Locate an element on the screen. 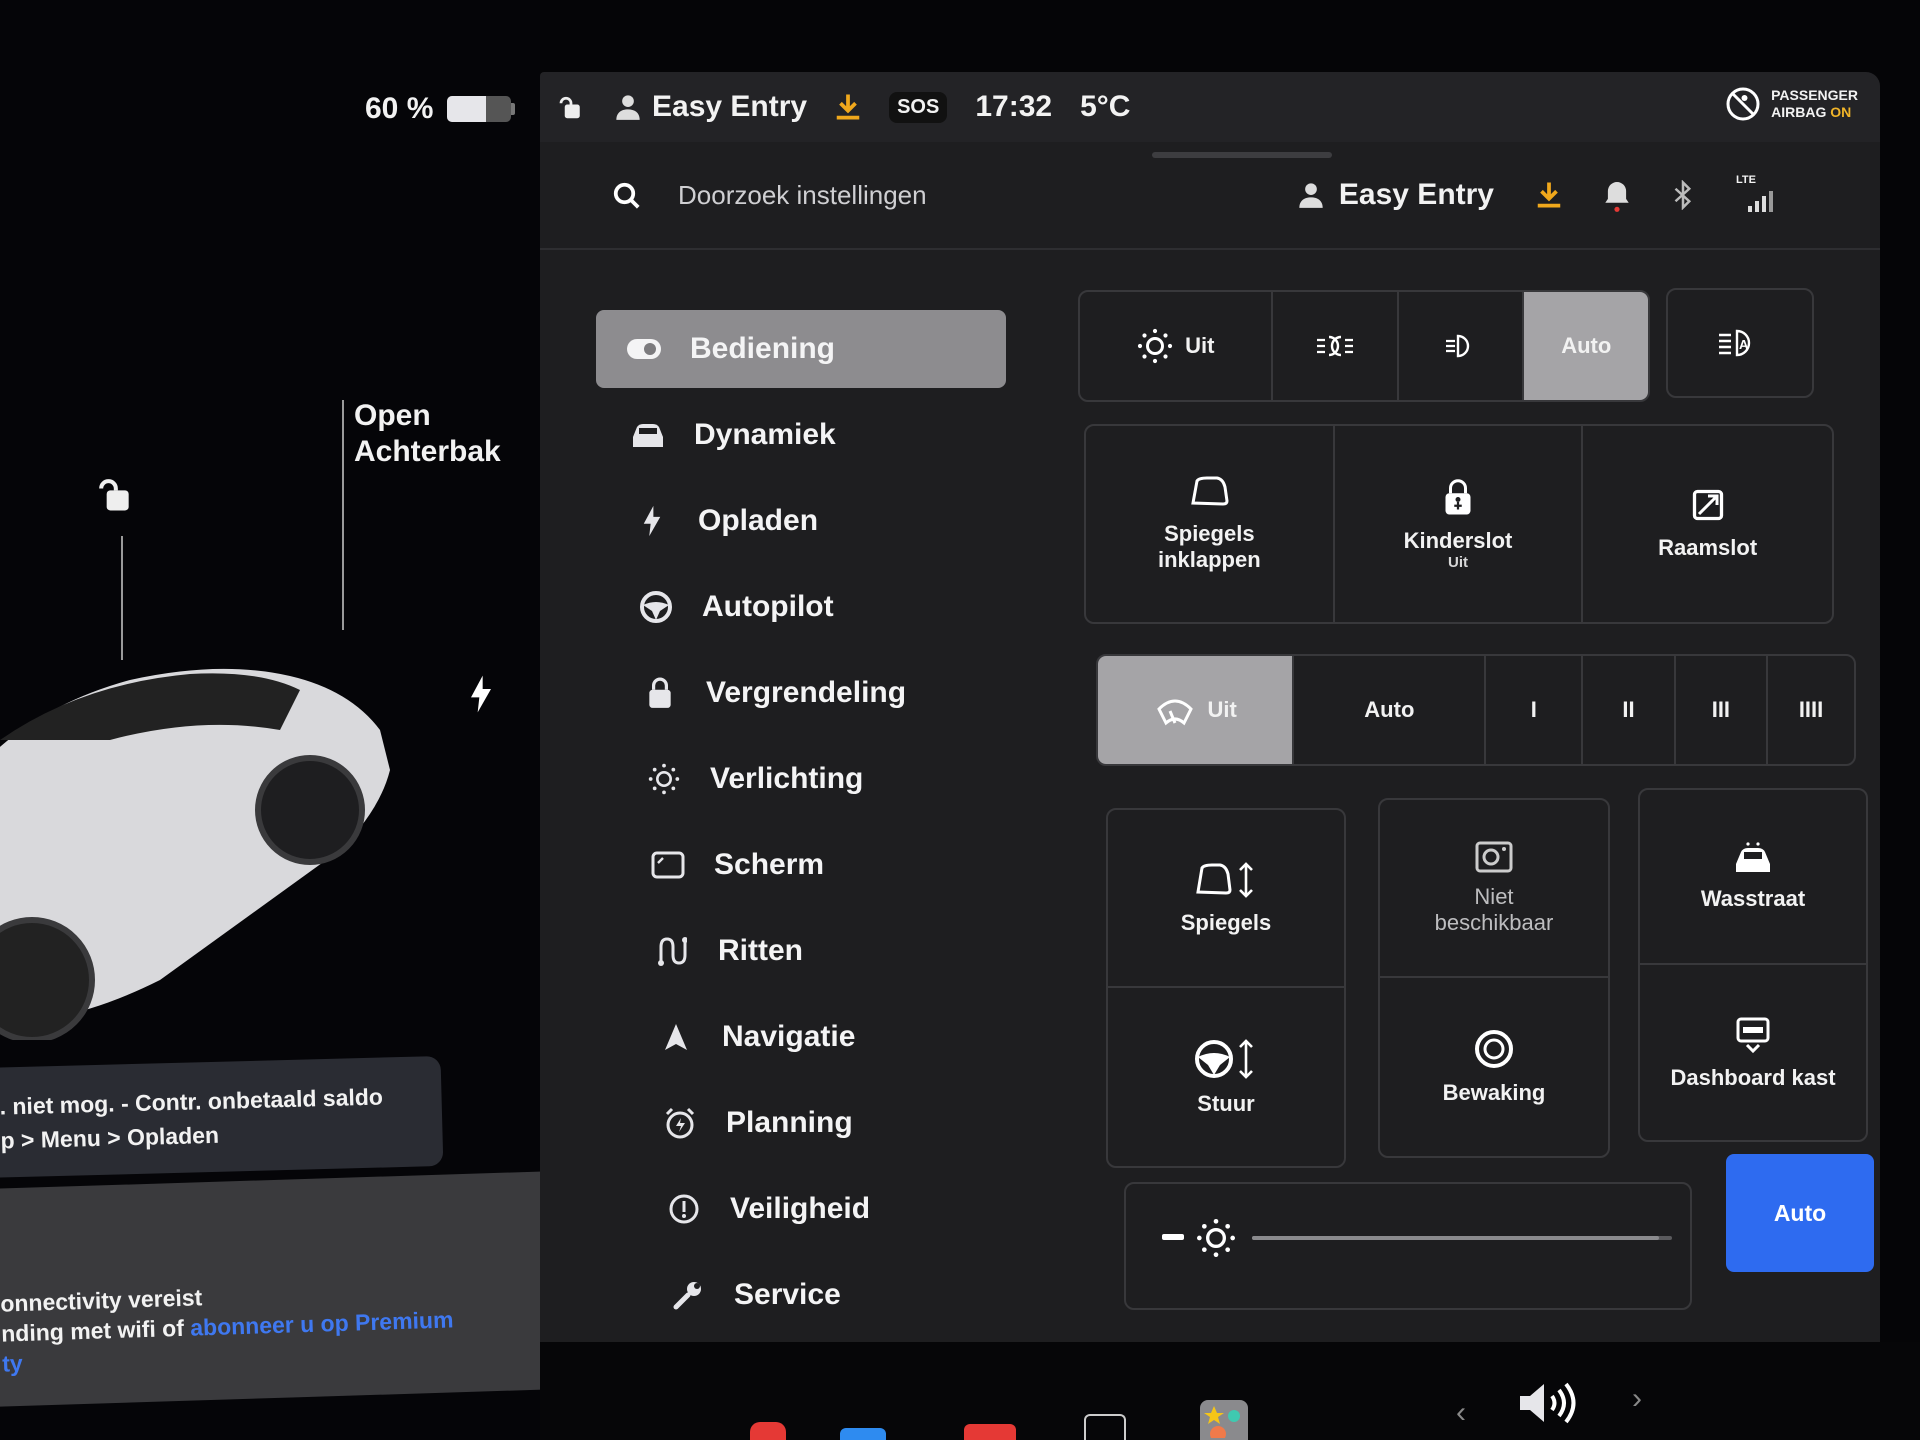 This screenshot has height=1440, width=1920. bluetooth-icon is located at coordinates (1683, 195).